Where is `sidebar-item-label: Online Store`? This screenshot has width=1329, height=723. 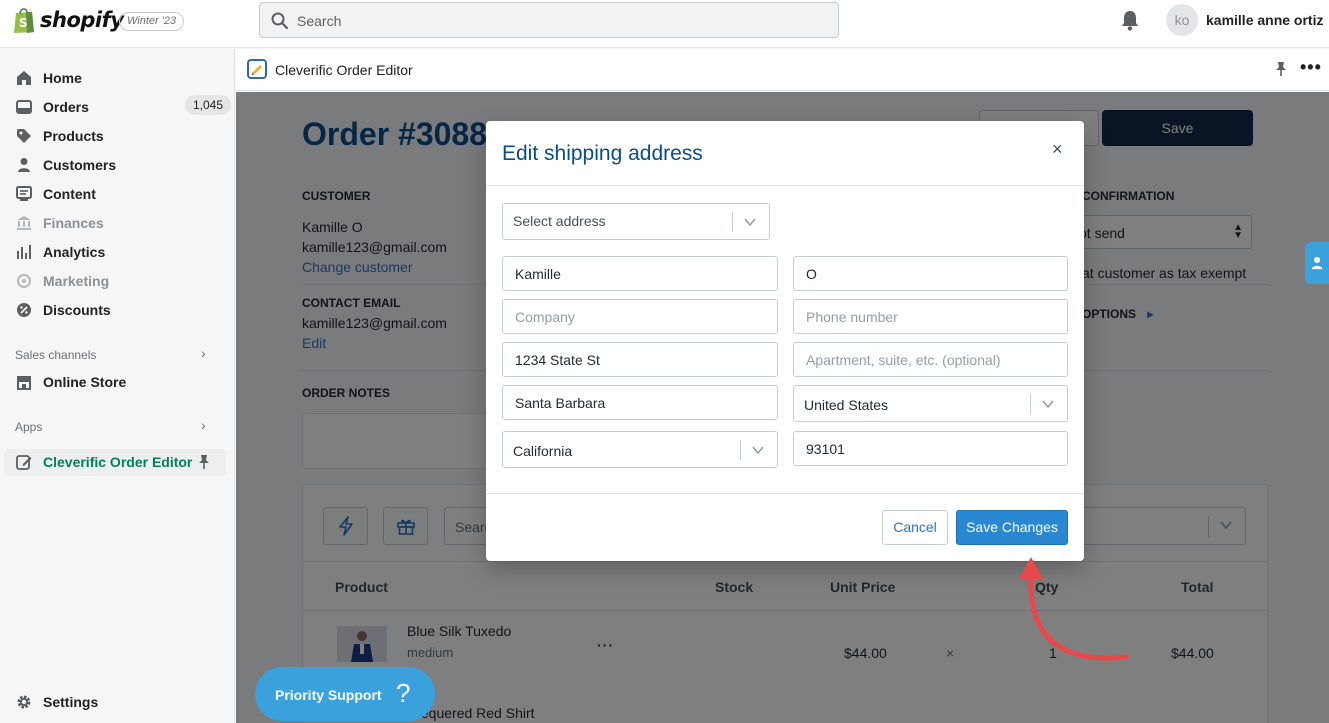
sidebar-item-label: Online Store is located at coordinates (85, 382).